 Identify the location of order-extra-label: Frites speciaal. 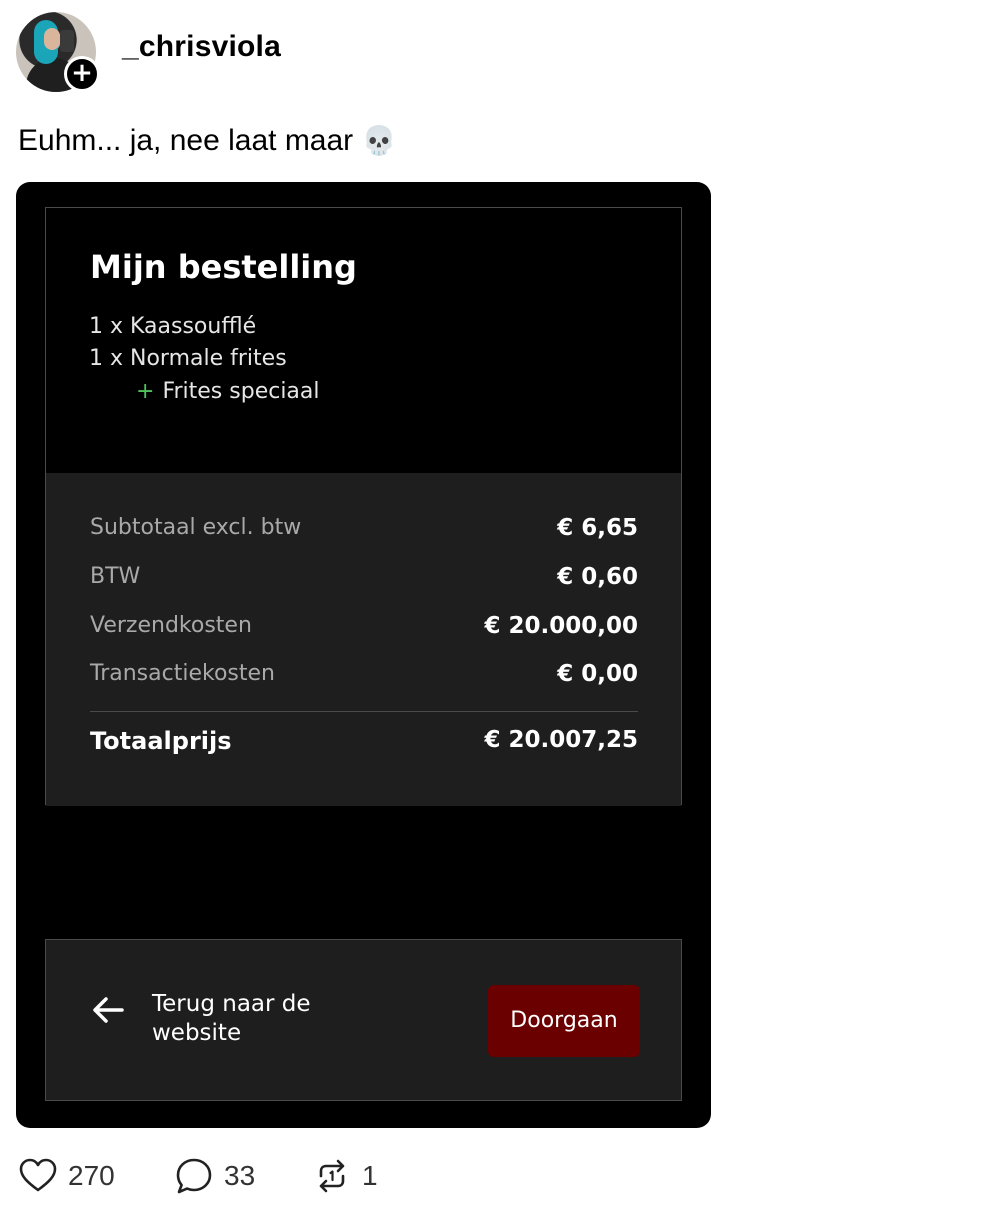
(241, 391).